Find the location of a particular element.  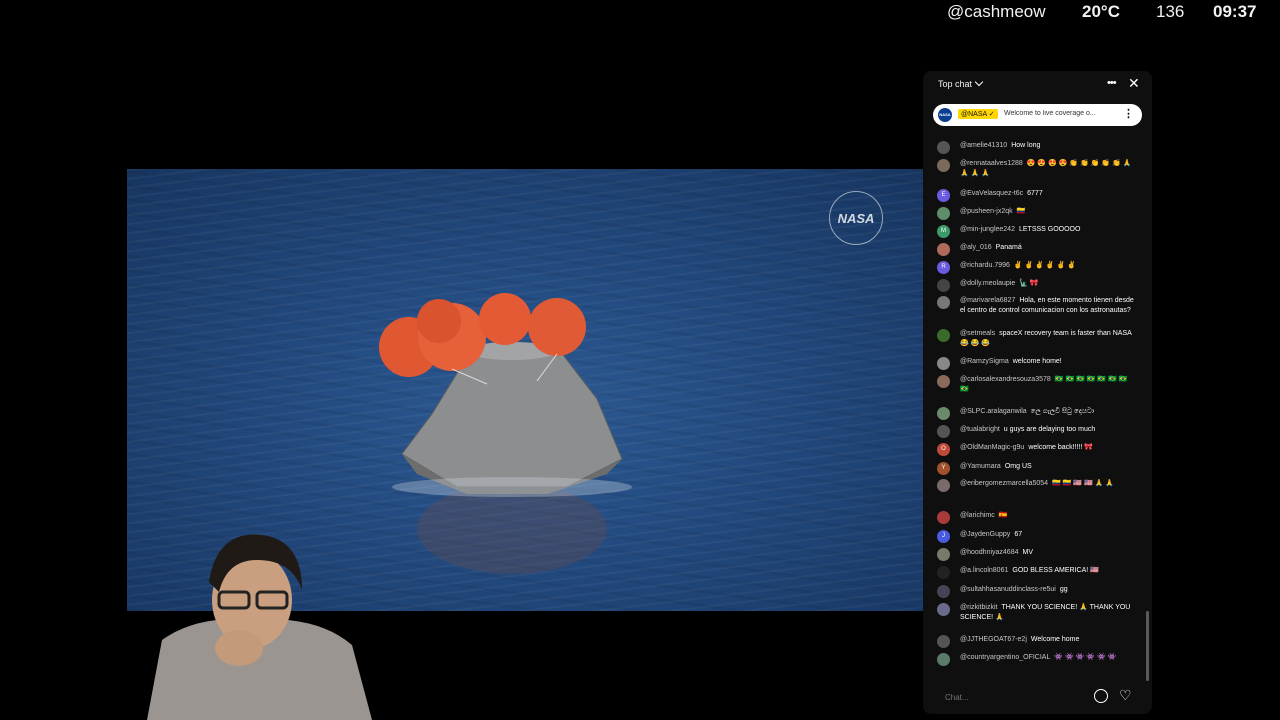

close-icon: ✕ is located at coordinates (1134, 83).